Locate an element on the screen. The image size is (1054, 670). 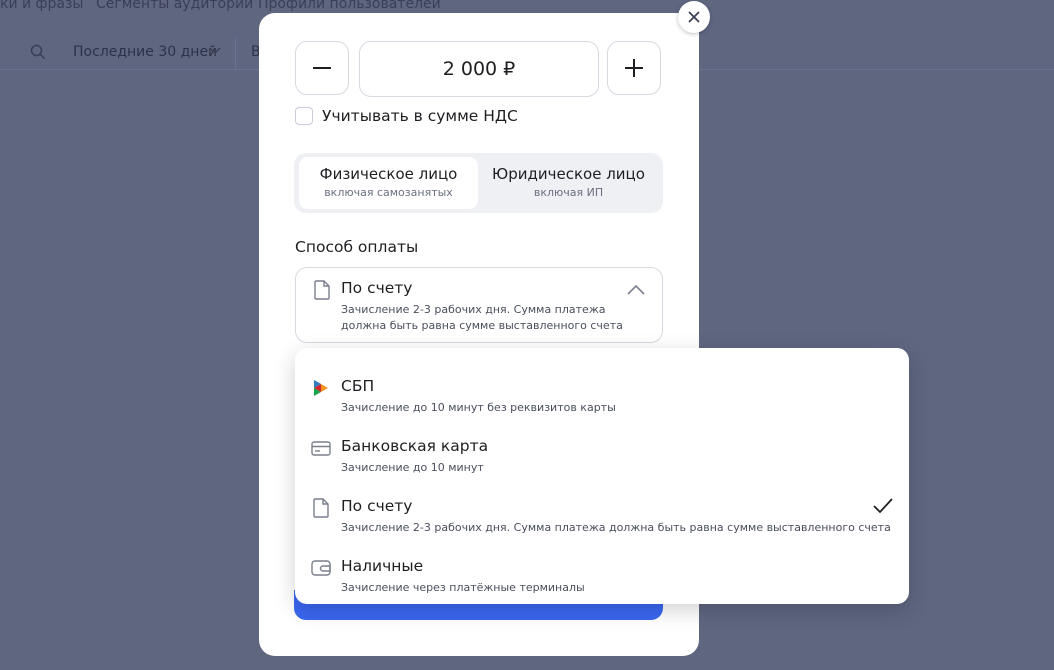
vat-label: Учитывать в сумме НДС is located at coordinates (420, 116).